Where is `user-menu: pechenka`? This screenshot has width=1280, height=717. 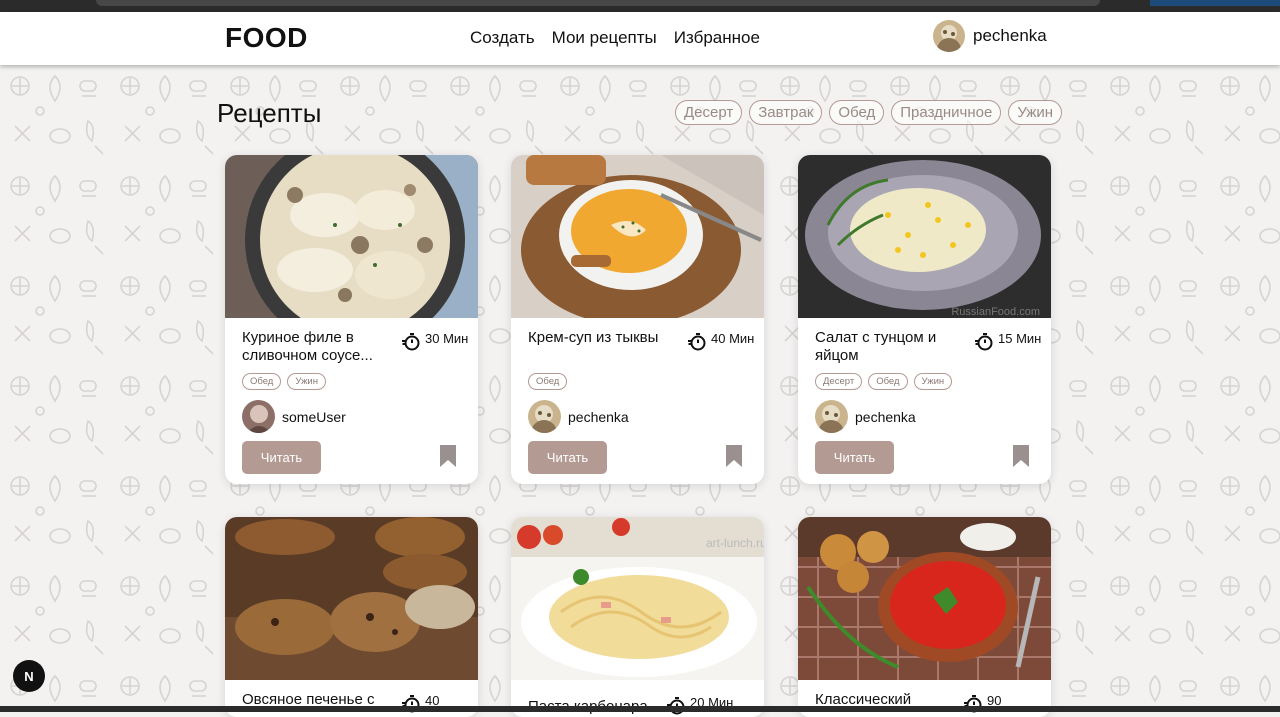
user-menu: pechenka is located at coordinates (990, 36).